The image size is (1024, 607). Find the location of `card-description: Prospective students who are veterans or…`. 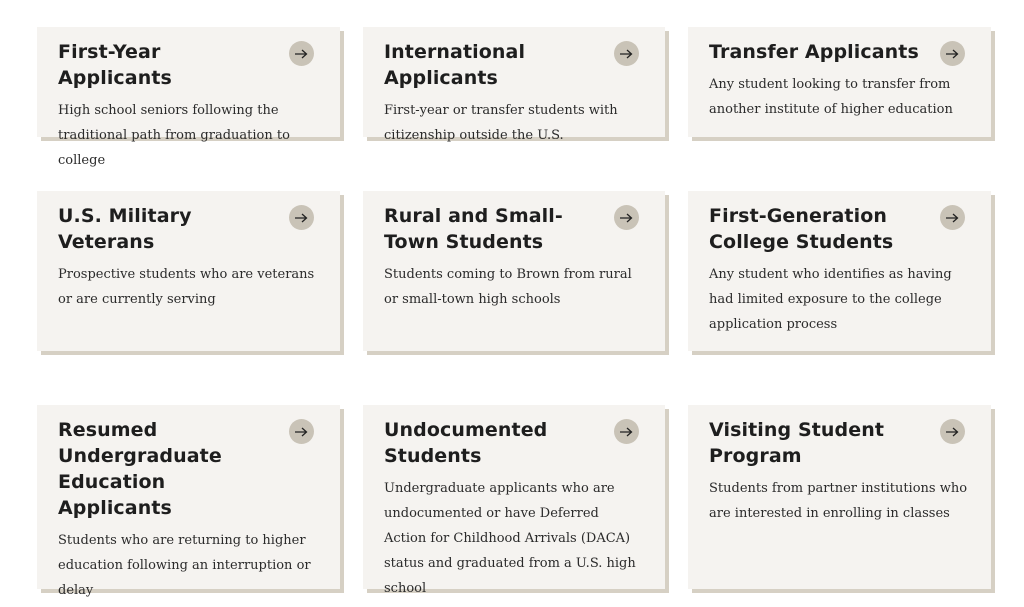

card-description: Prospective students who are veterans or… is located at coordinates (186, 287).